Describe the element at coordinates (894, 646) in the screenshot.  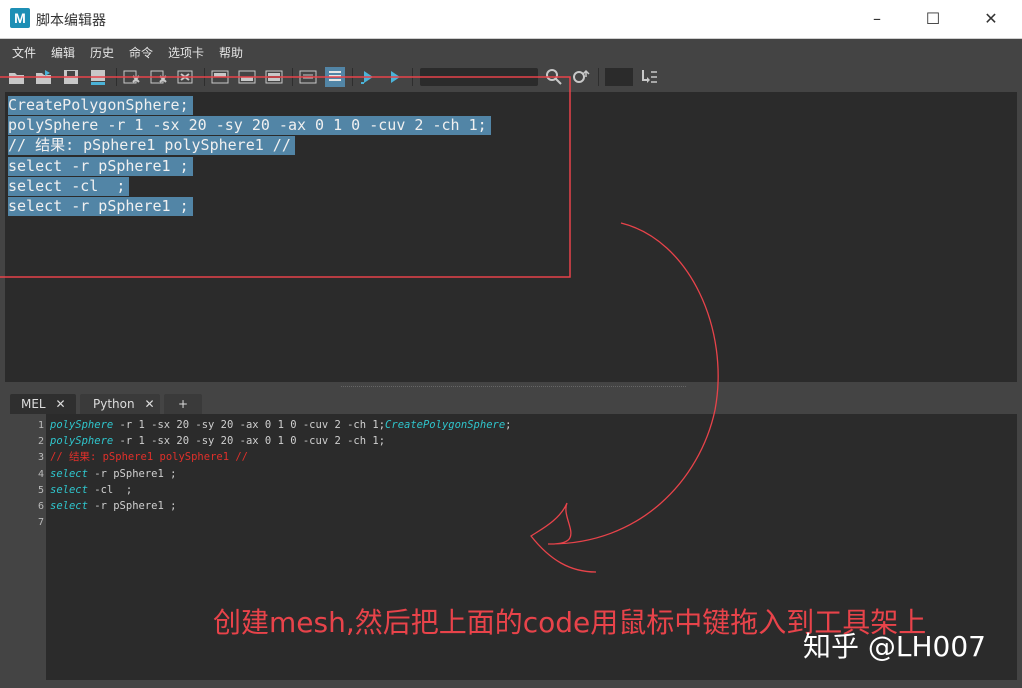
I see `watermark: 知乎 @LH007` at that location.